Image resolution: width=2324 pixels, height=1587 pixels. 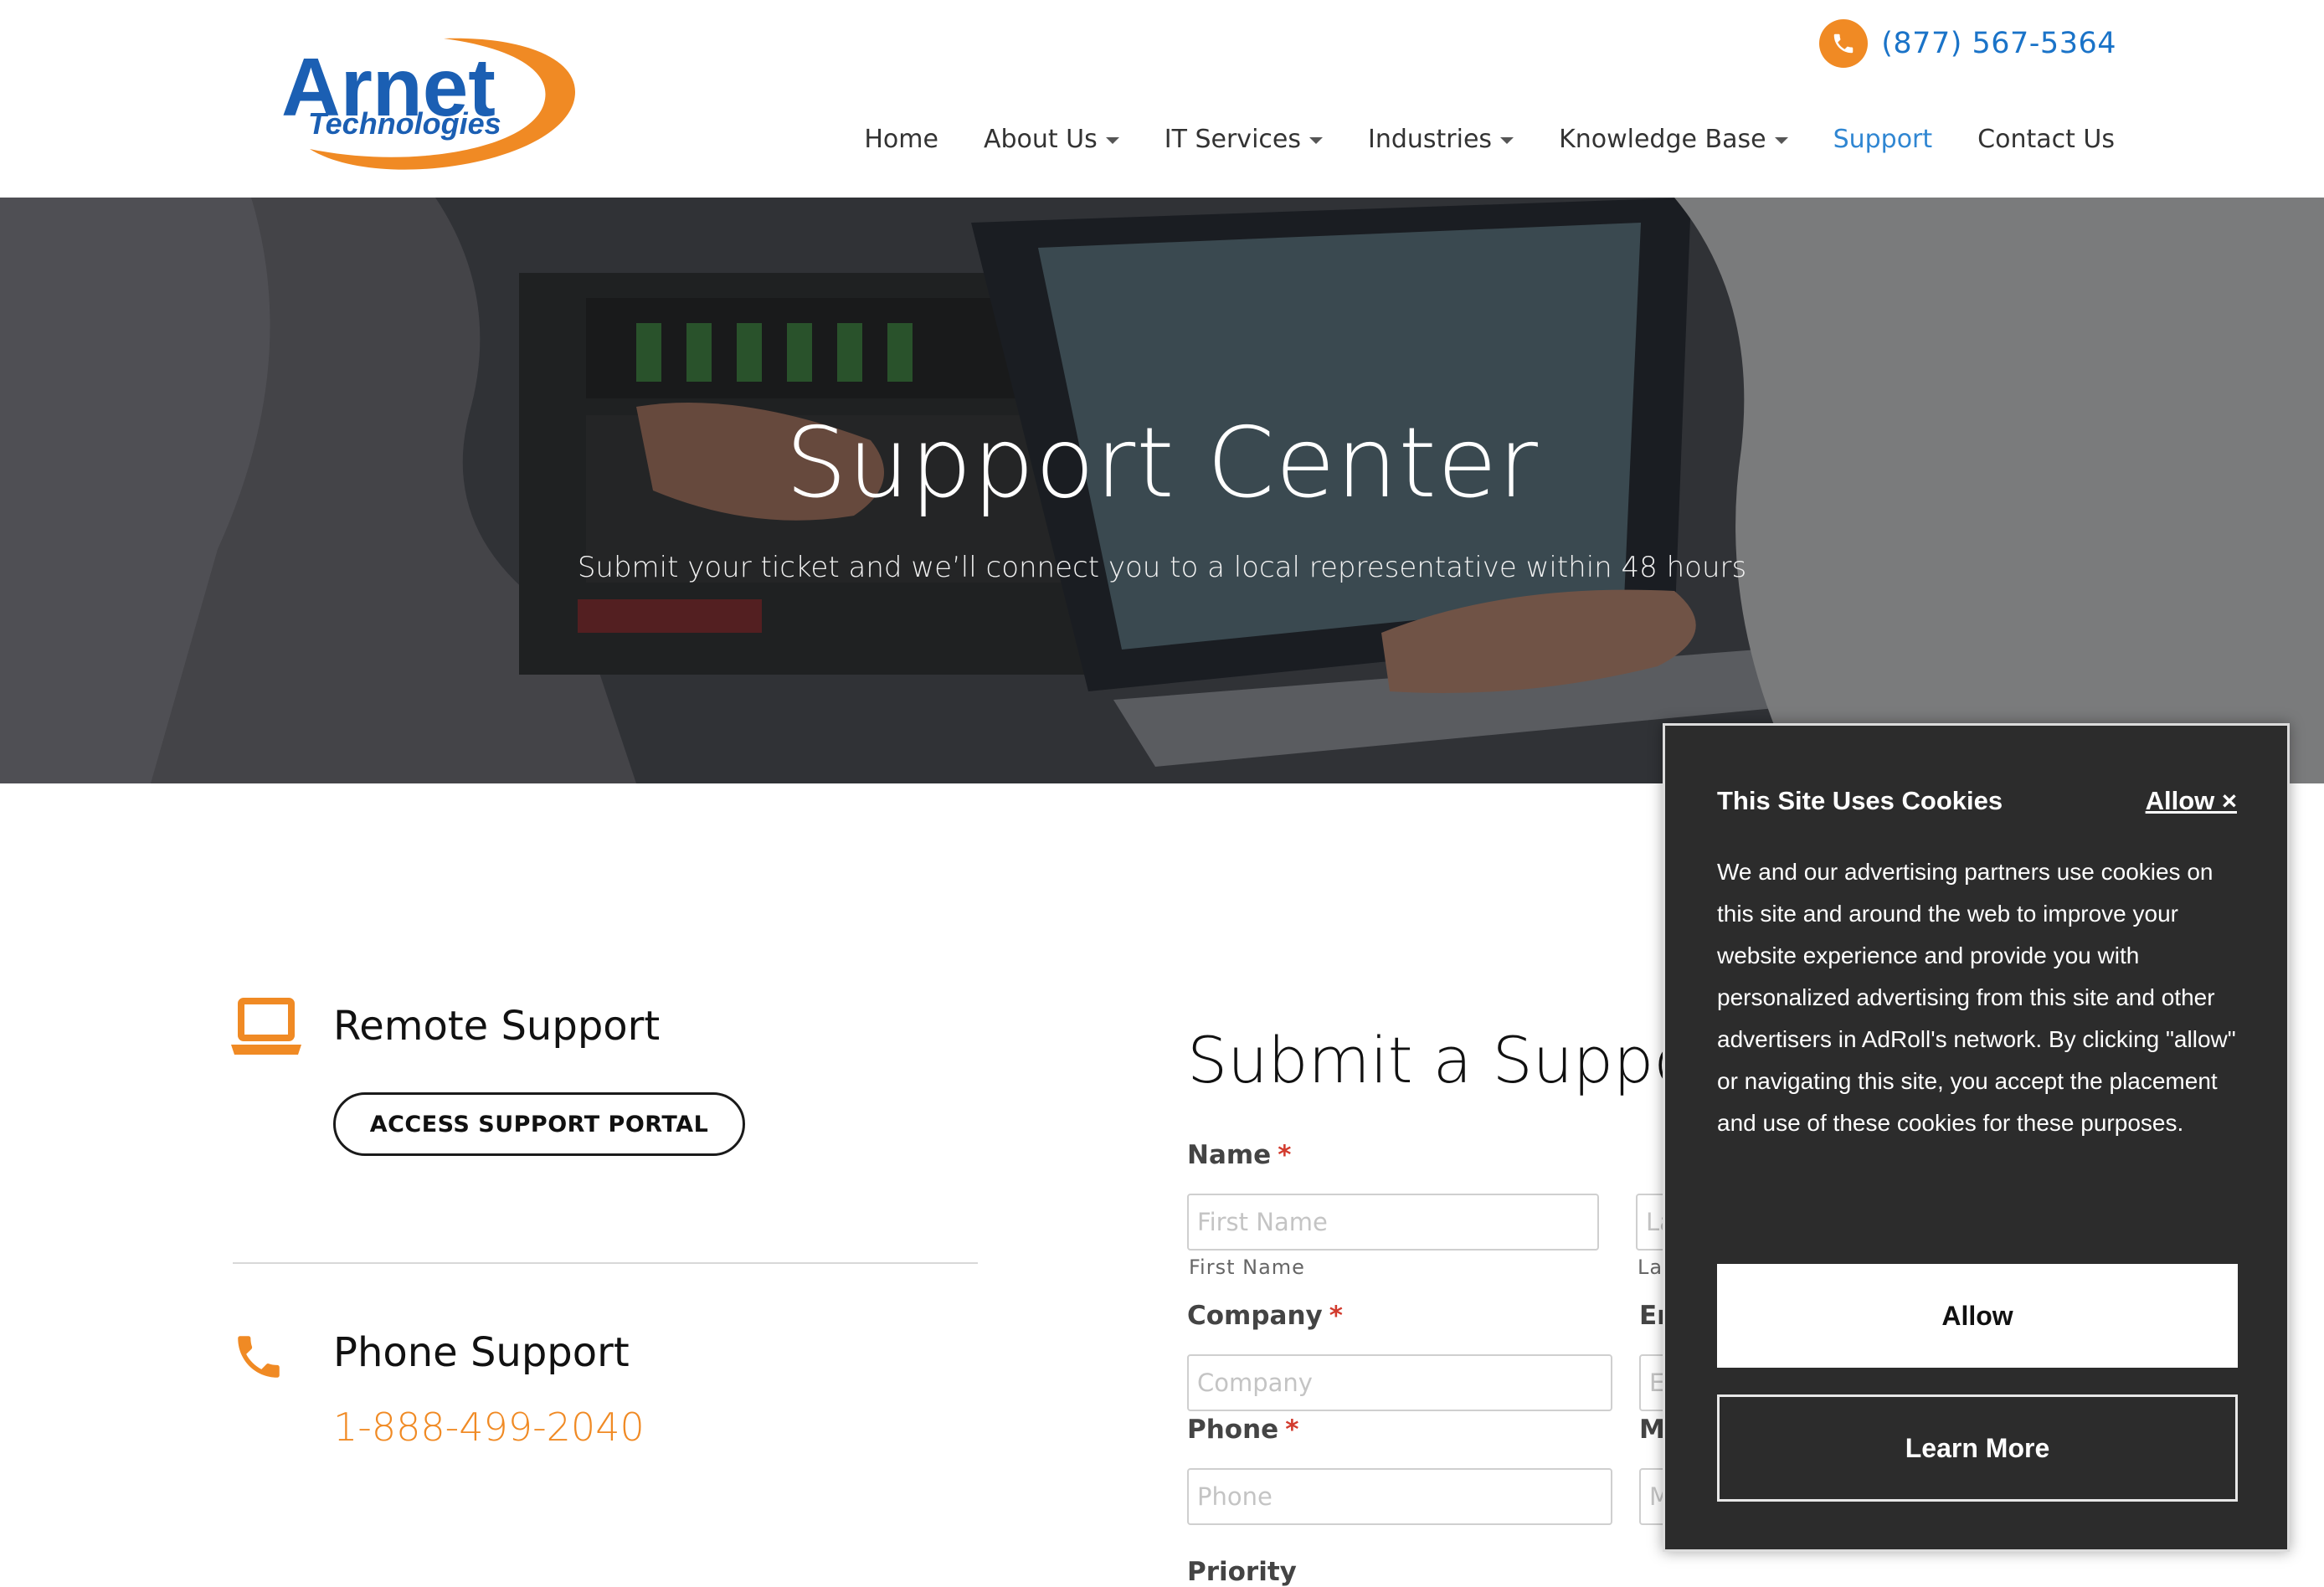 I want to click on cookie-allow-button: Allow, so click(x=1977, y=1316).